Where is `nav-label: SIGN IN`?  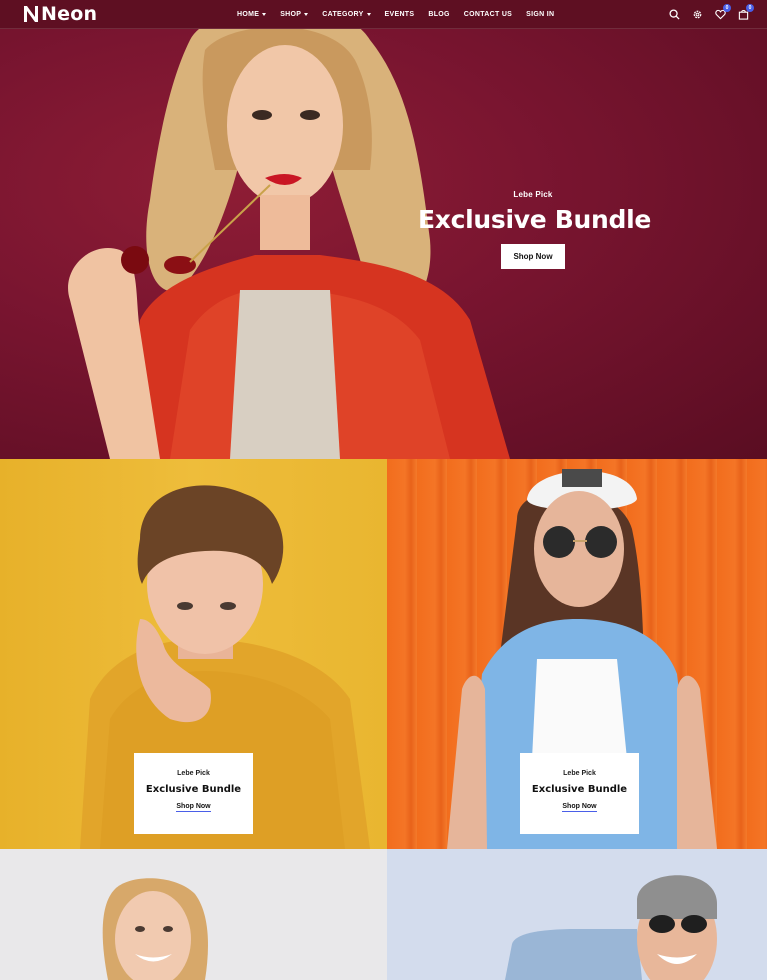 nav-label: SIGN IN is located at coordinates (540, 14).